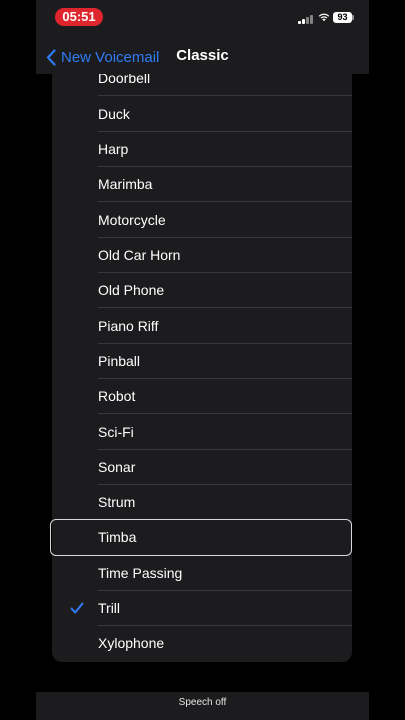 The image size is (405, 720). What do you see at coordinates (202, 220) in the screenshot?
I see `tone-row: Motorcycle` at bounding box center [202, 220].